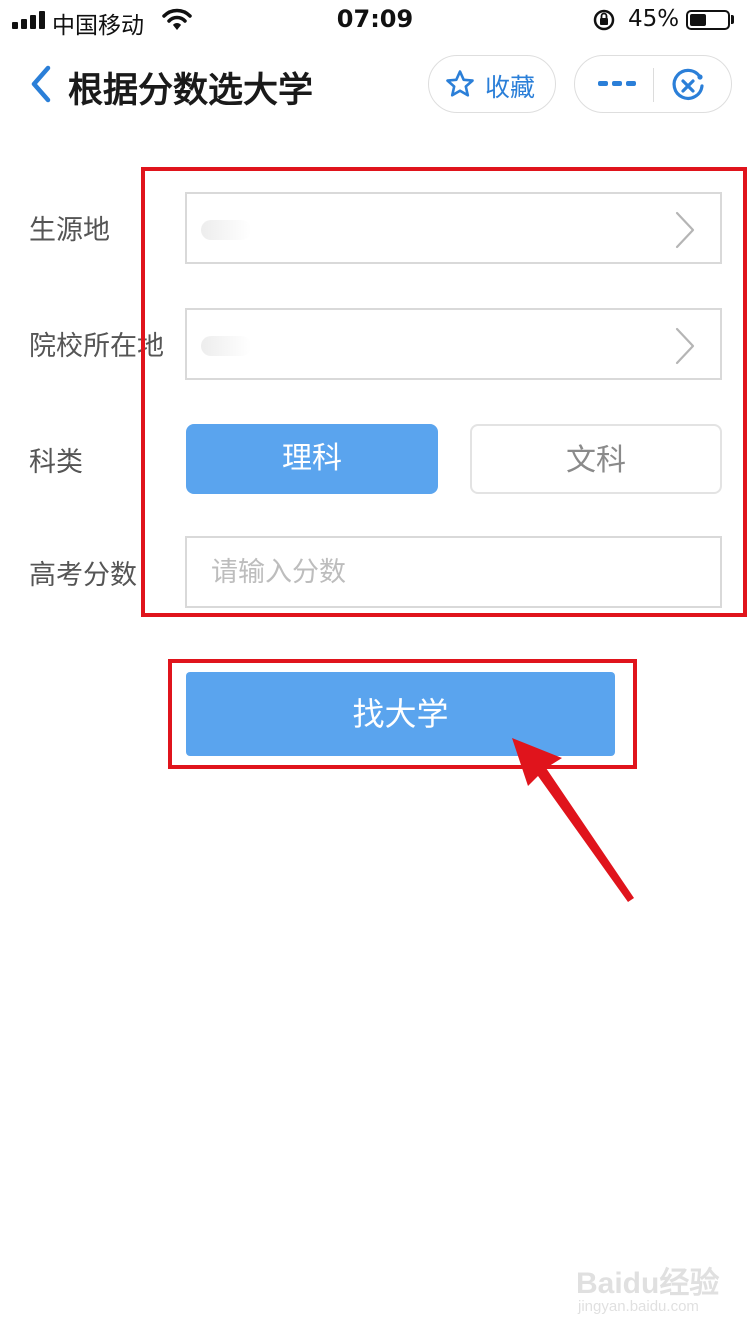 This screenshot has width=750, height=1334. I want to click on watermark-url: jingyan.baidu.com, so click(638, 1306).